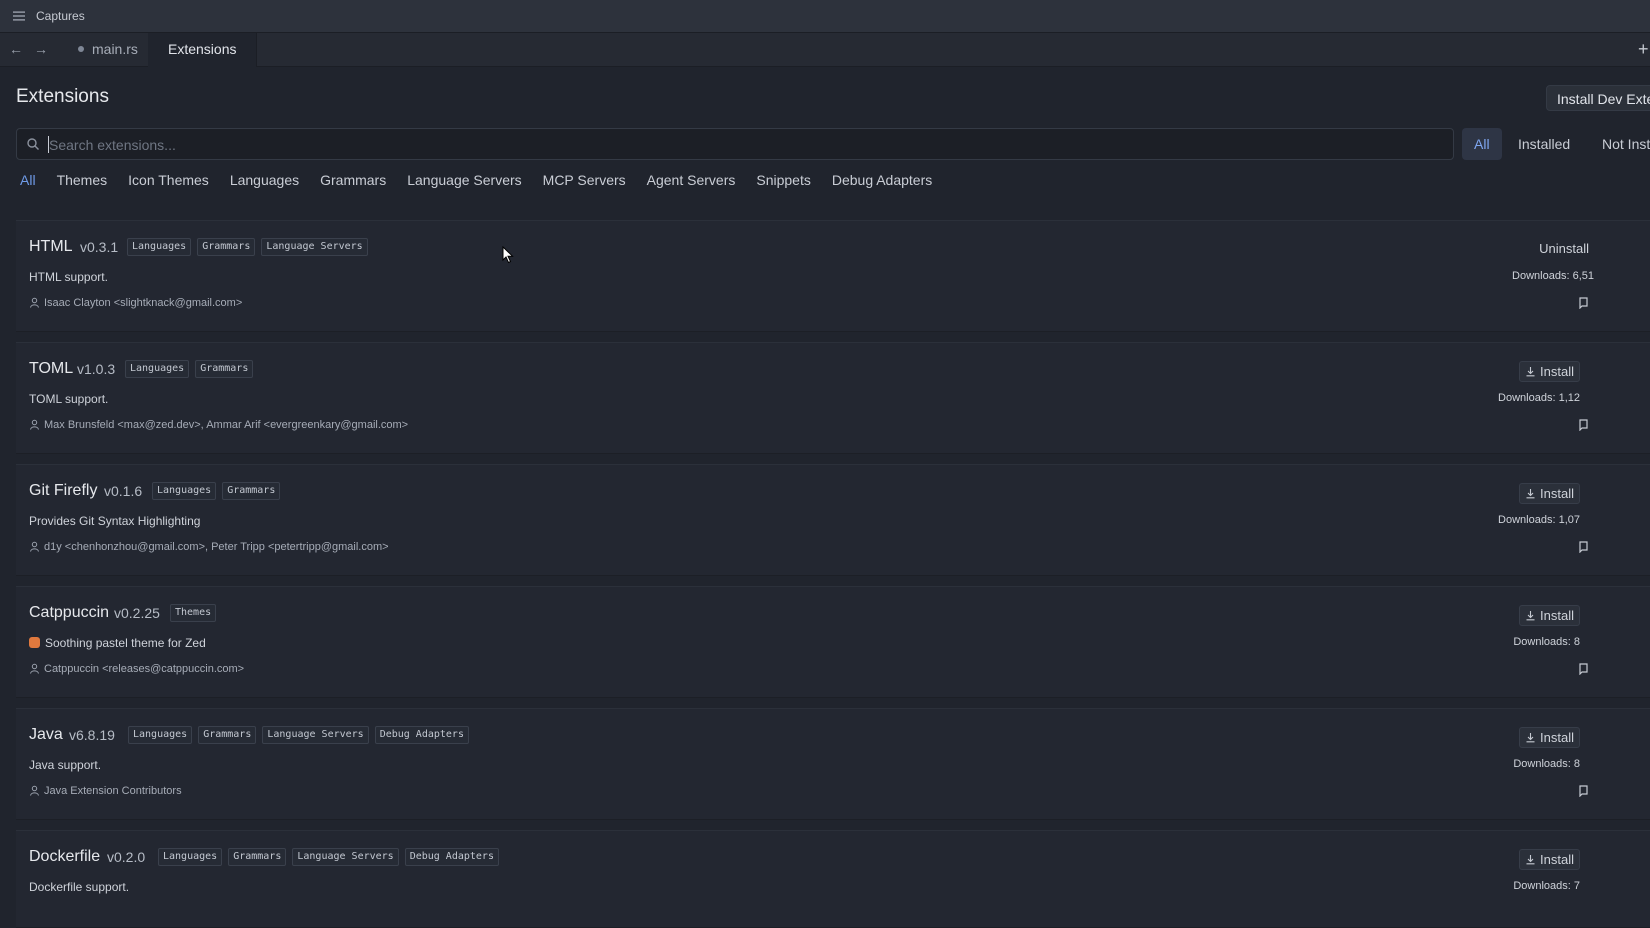  I want to click on extension-tags: Themes, so click(193, 613).